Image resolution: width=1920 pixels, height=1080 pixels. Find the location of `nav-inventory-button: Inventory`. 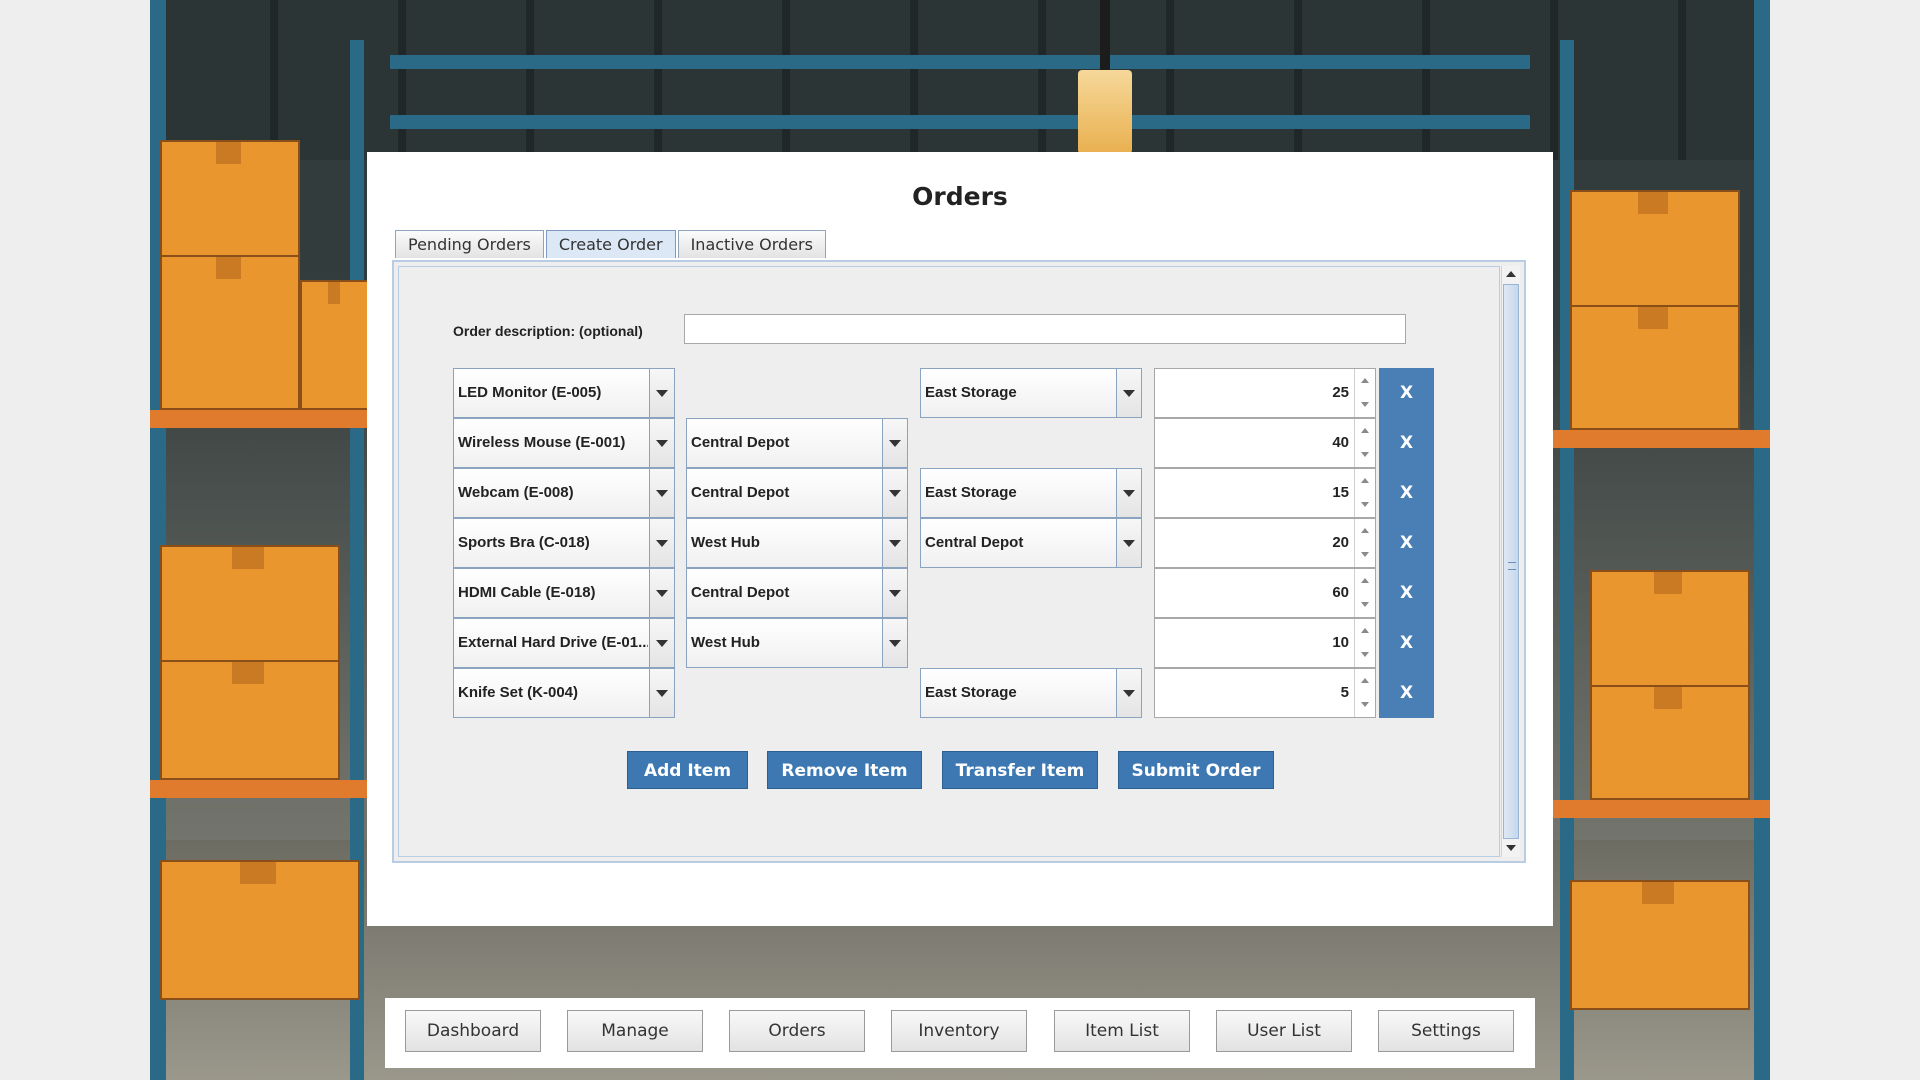

nav-inventory-button: Inventory is located at coordinates (959, 1031).